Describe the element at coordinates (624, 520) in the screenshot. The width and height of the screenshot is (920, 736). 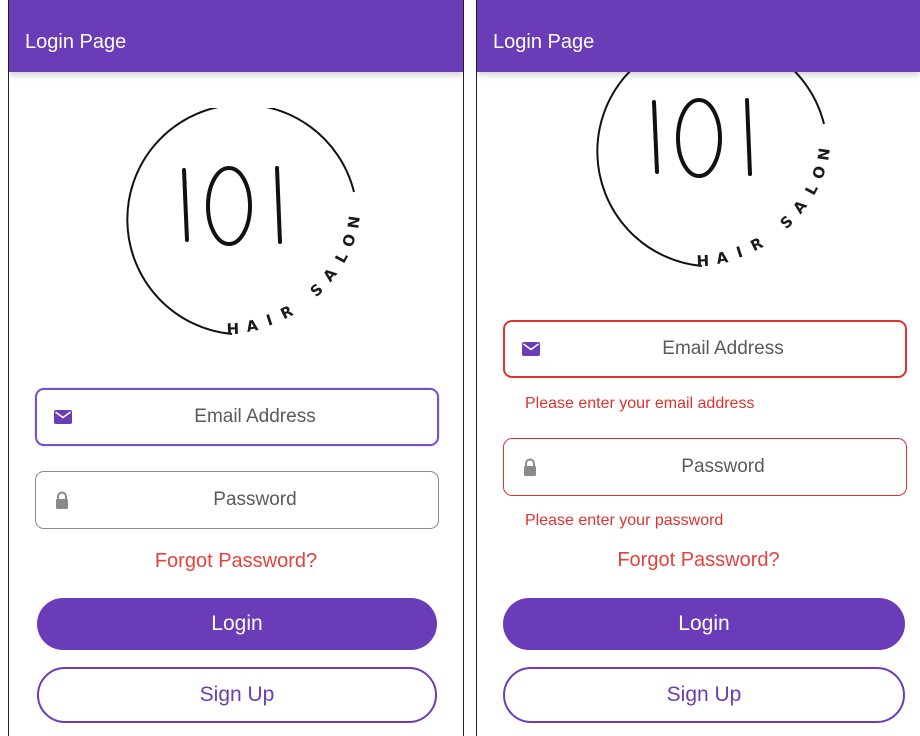
I see `password-error-message: Please enter your password` at that location.